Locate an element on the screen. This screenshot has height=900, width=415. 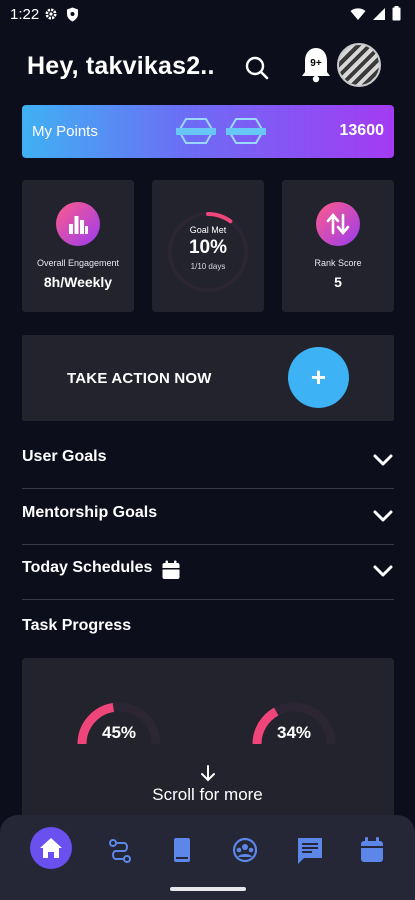
nav-home is located at coordinates (51, 848).